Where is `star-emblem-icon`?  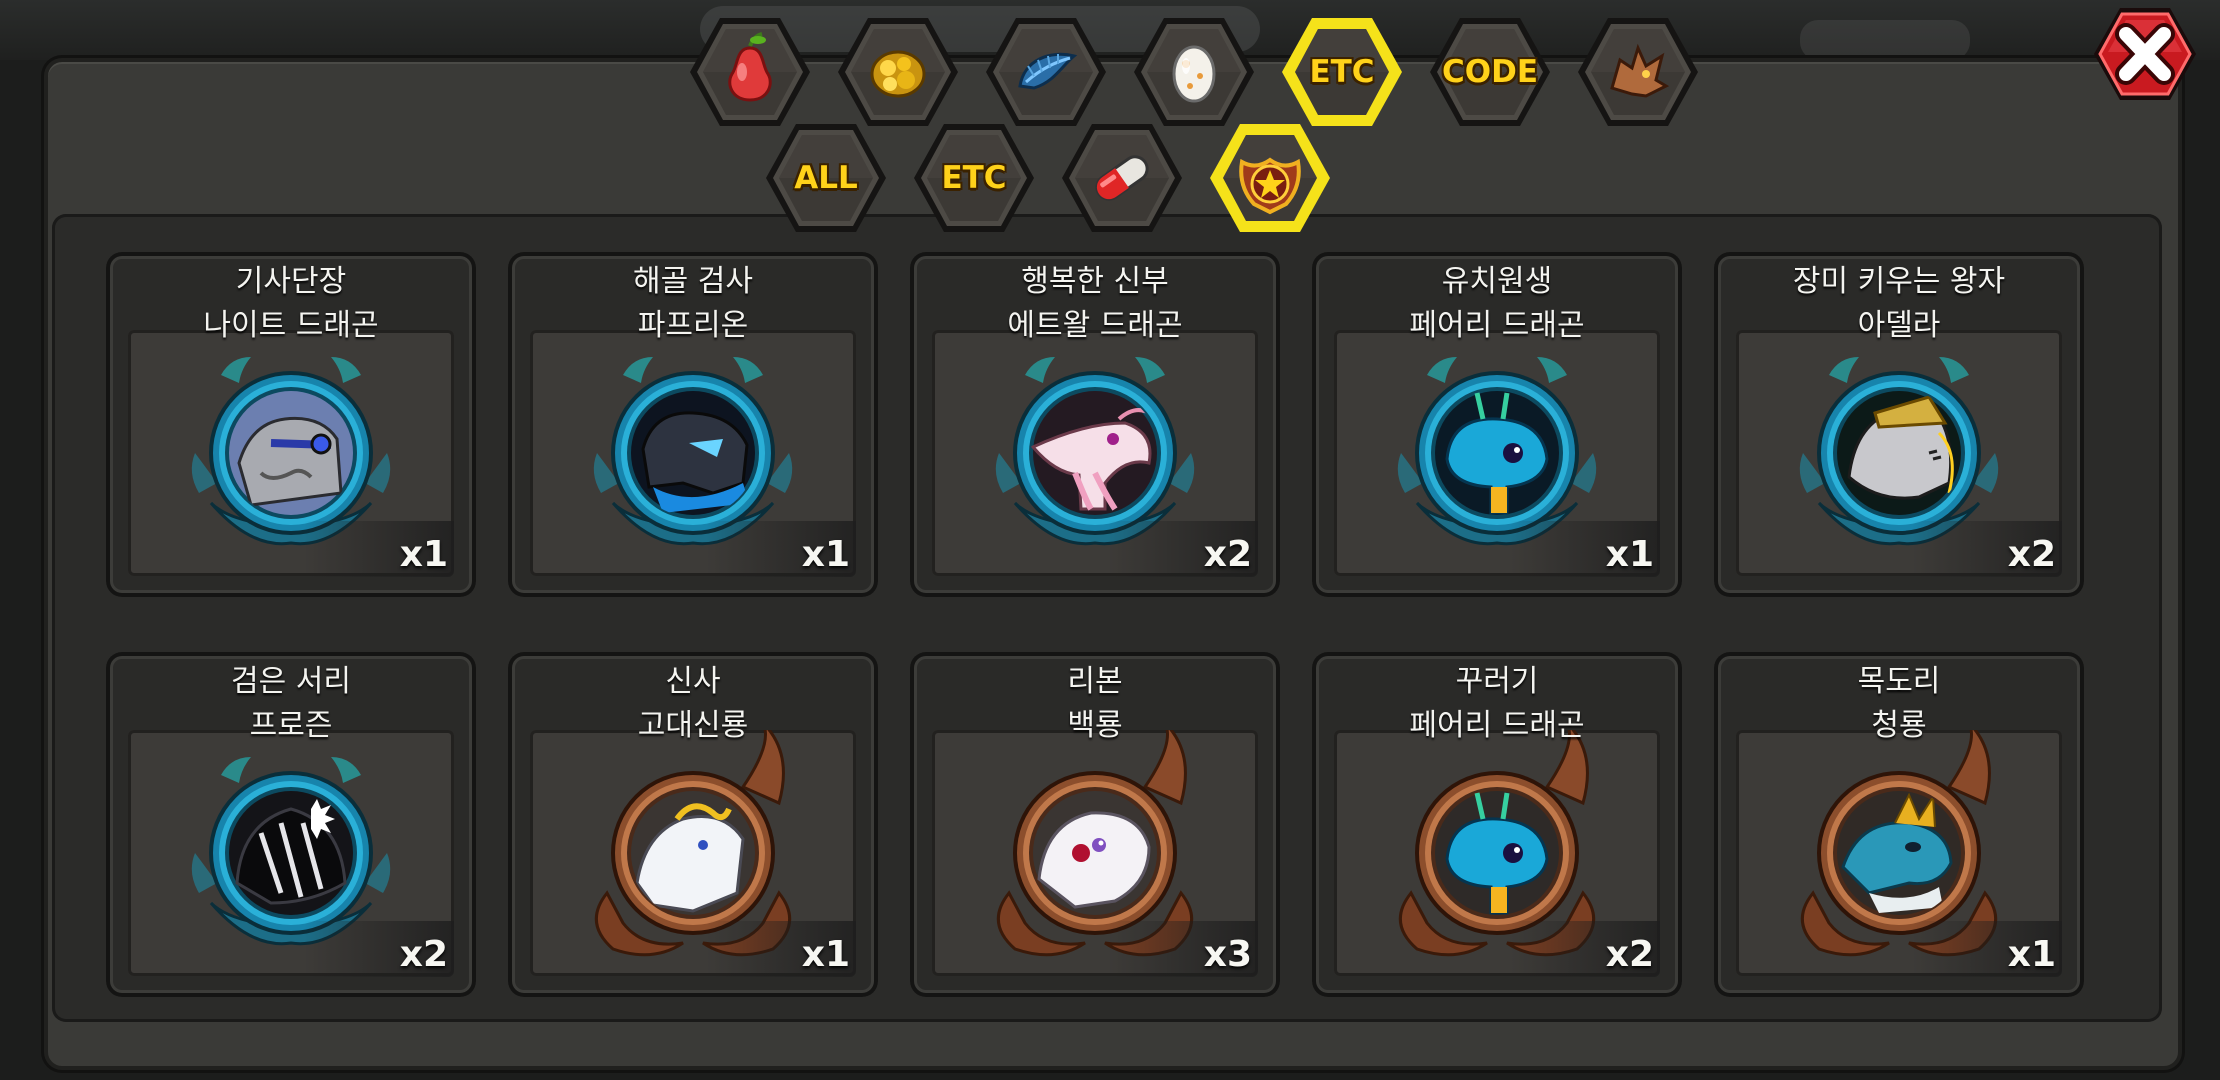 star-emblem-icon is located at coordinates (1270, 186).